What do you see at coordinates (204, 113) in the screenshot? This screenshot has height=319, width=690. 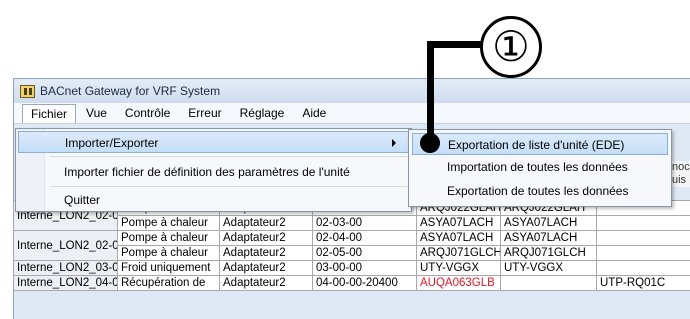 I see `menu-erreur: Erreur` at bounding box center [204, 113].